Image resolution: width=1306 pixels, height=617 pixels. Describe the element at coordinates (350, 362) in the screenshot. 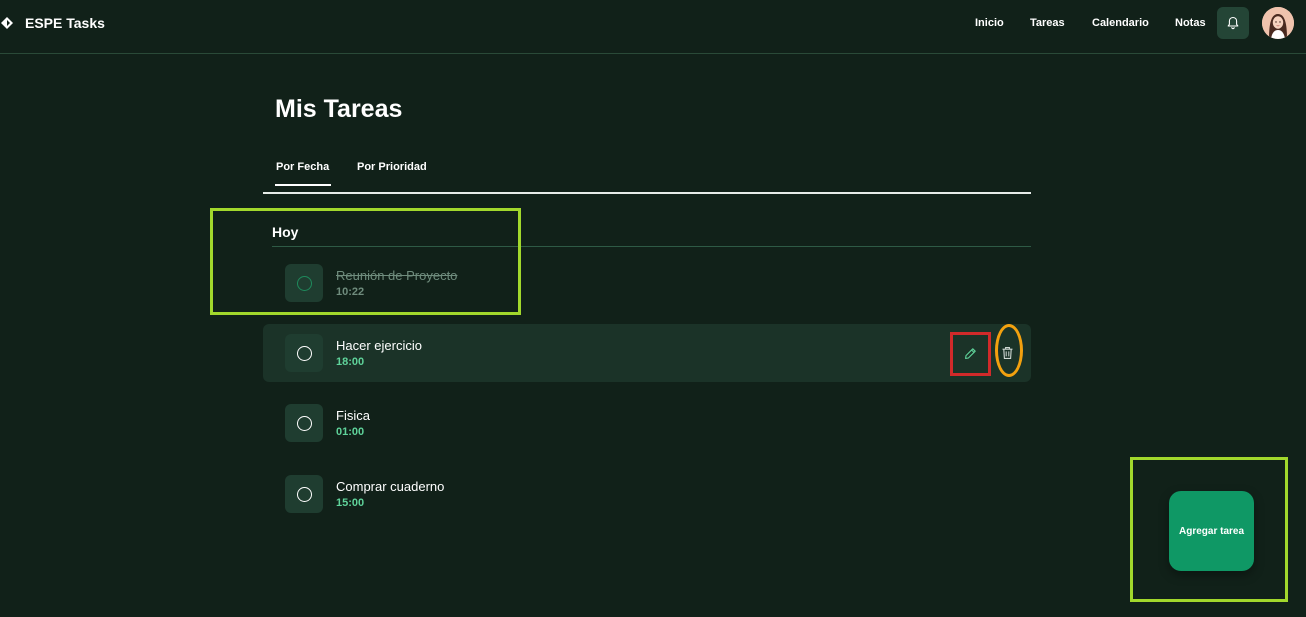

I see `task-time: 18:00` at that location.